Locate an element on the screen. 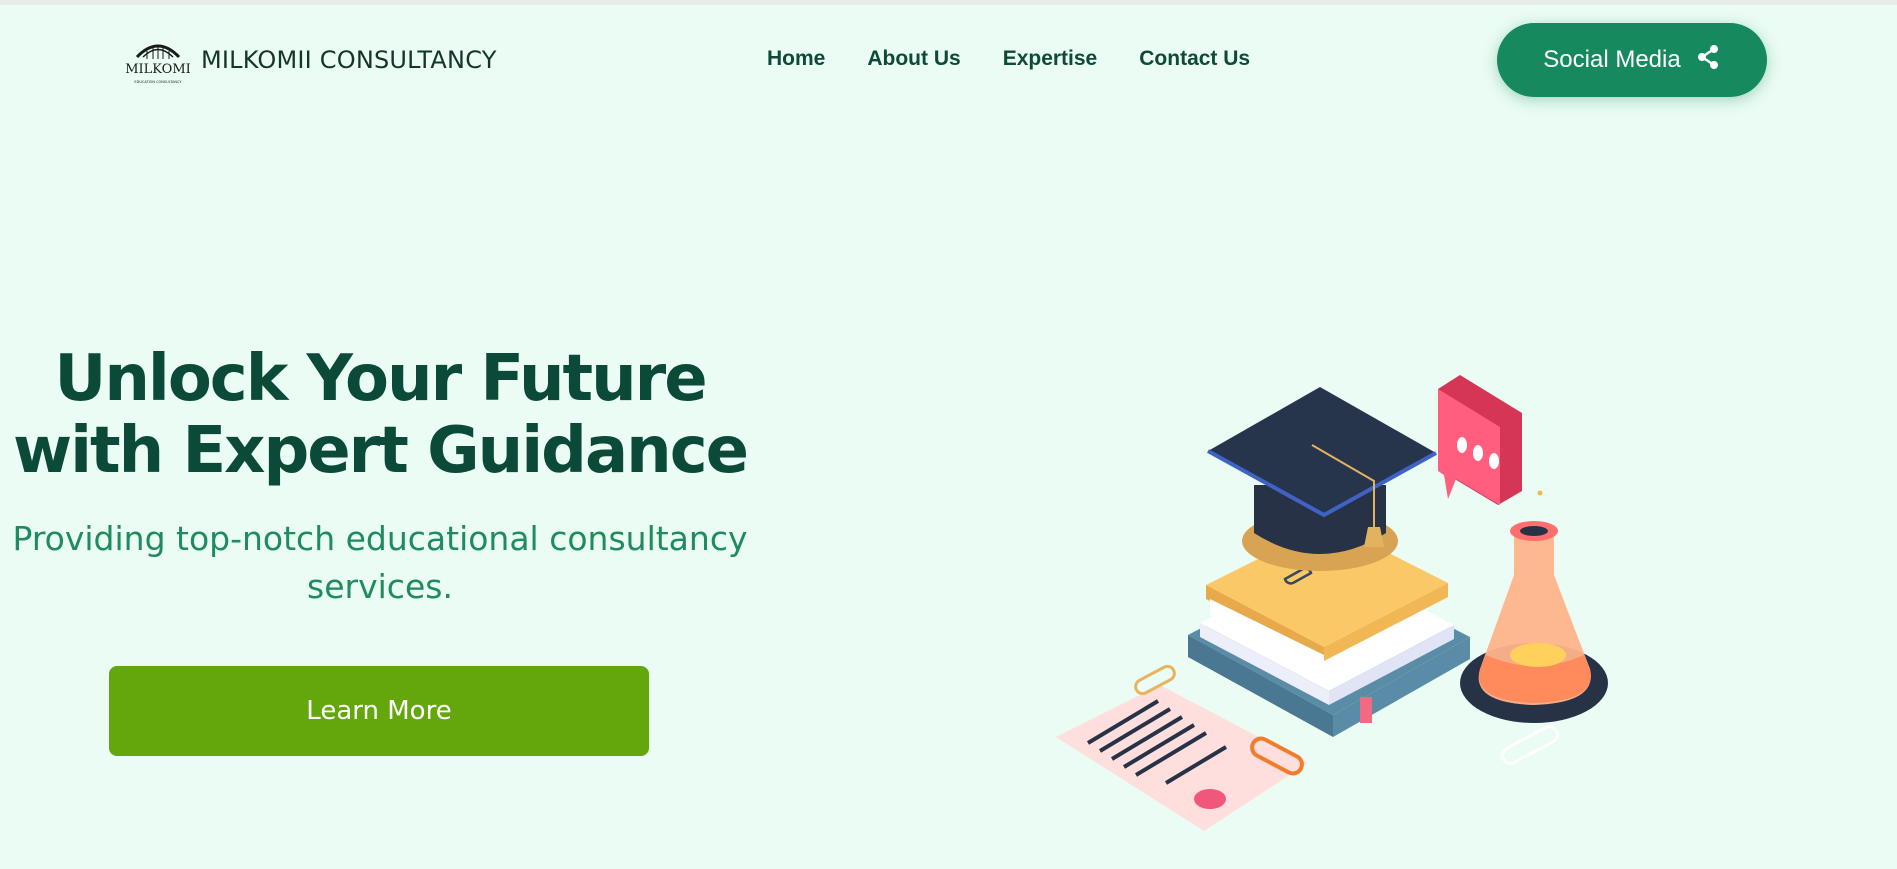  logo-mark-subtext: EDUCATION CONSULTANCY is located at coordinates (158, 82).